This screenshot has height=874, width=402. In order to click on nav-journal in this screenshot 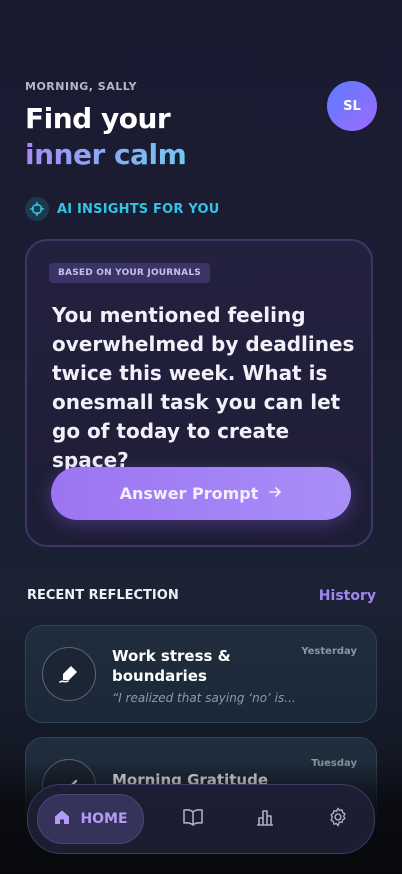, I will do `click(193, 819)`.